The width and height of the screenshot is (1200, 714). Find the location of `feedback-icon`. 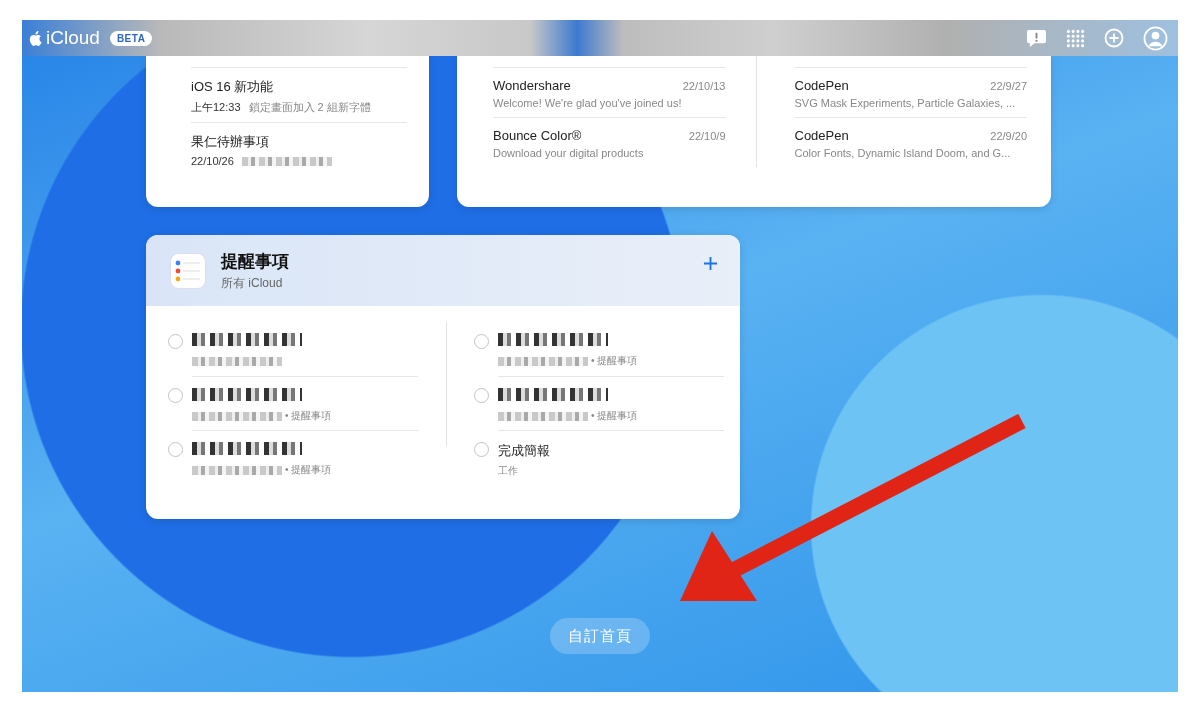

feedback-icon is located at coordinates (1036, 38).